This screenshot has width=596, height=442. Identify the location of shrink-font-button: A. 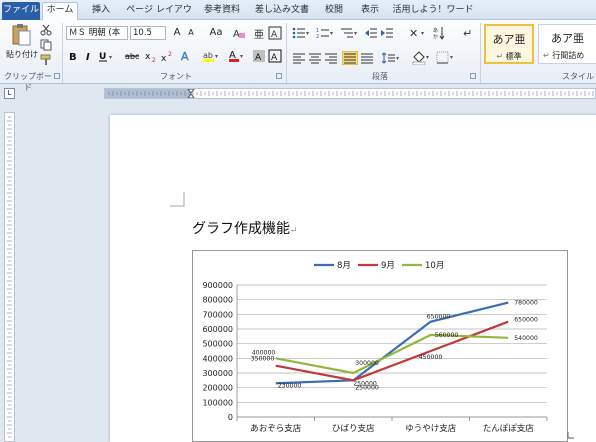
(191, 33).